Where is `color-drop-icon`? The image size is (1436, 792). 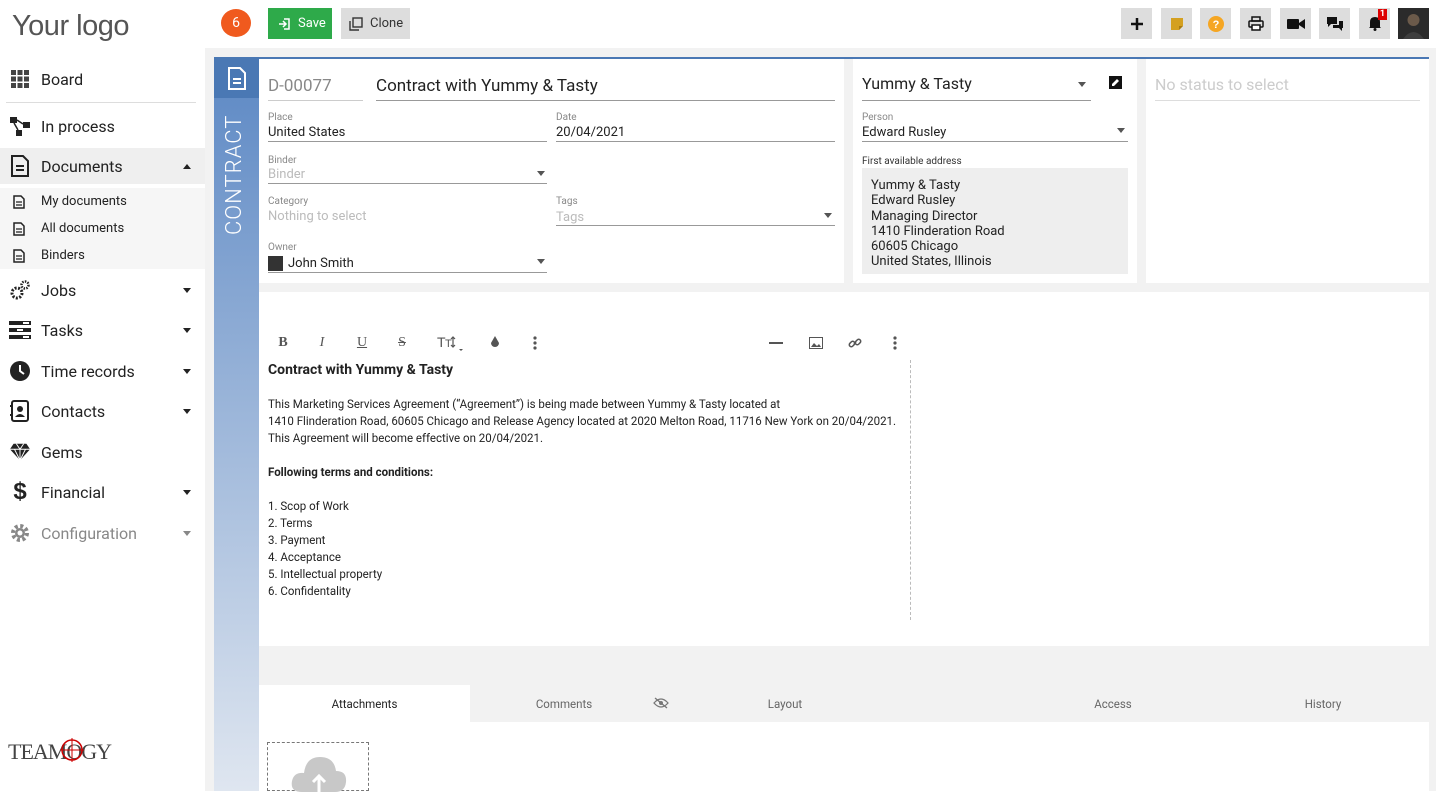 color-drop-icon is located at coordinates (495, 343).